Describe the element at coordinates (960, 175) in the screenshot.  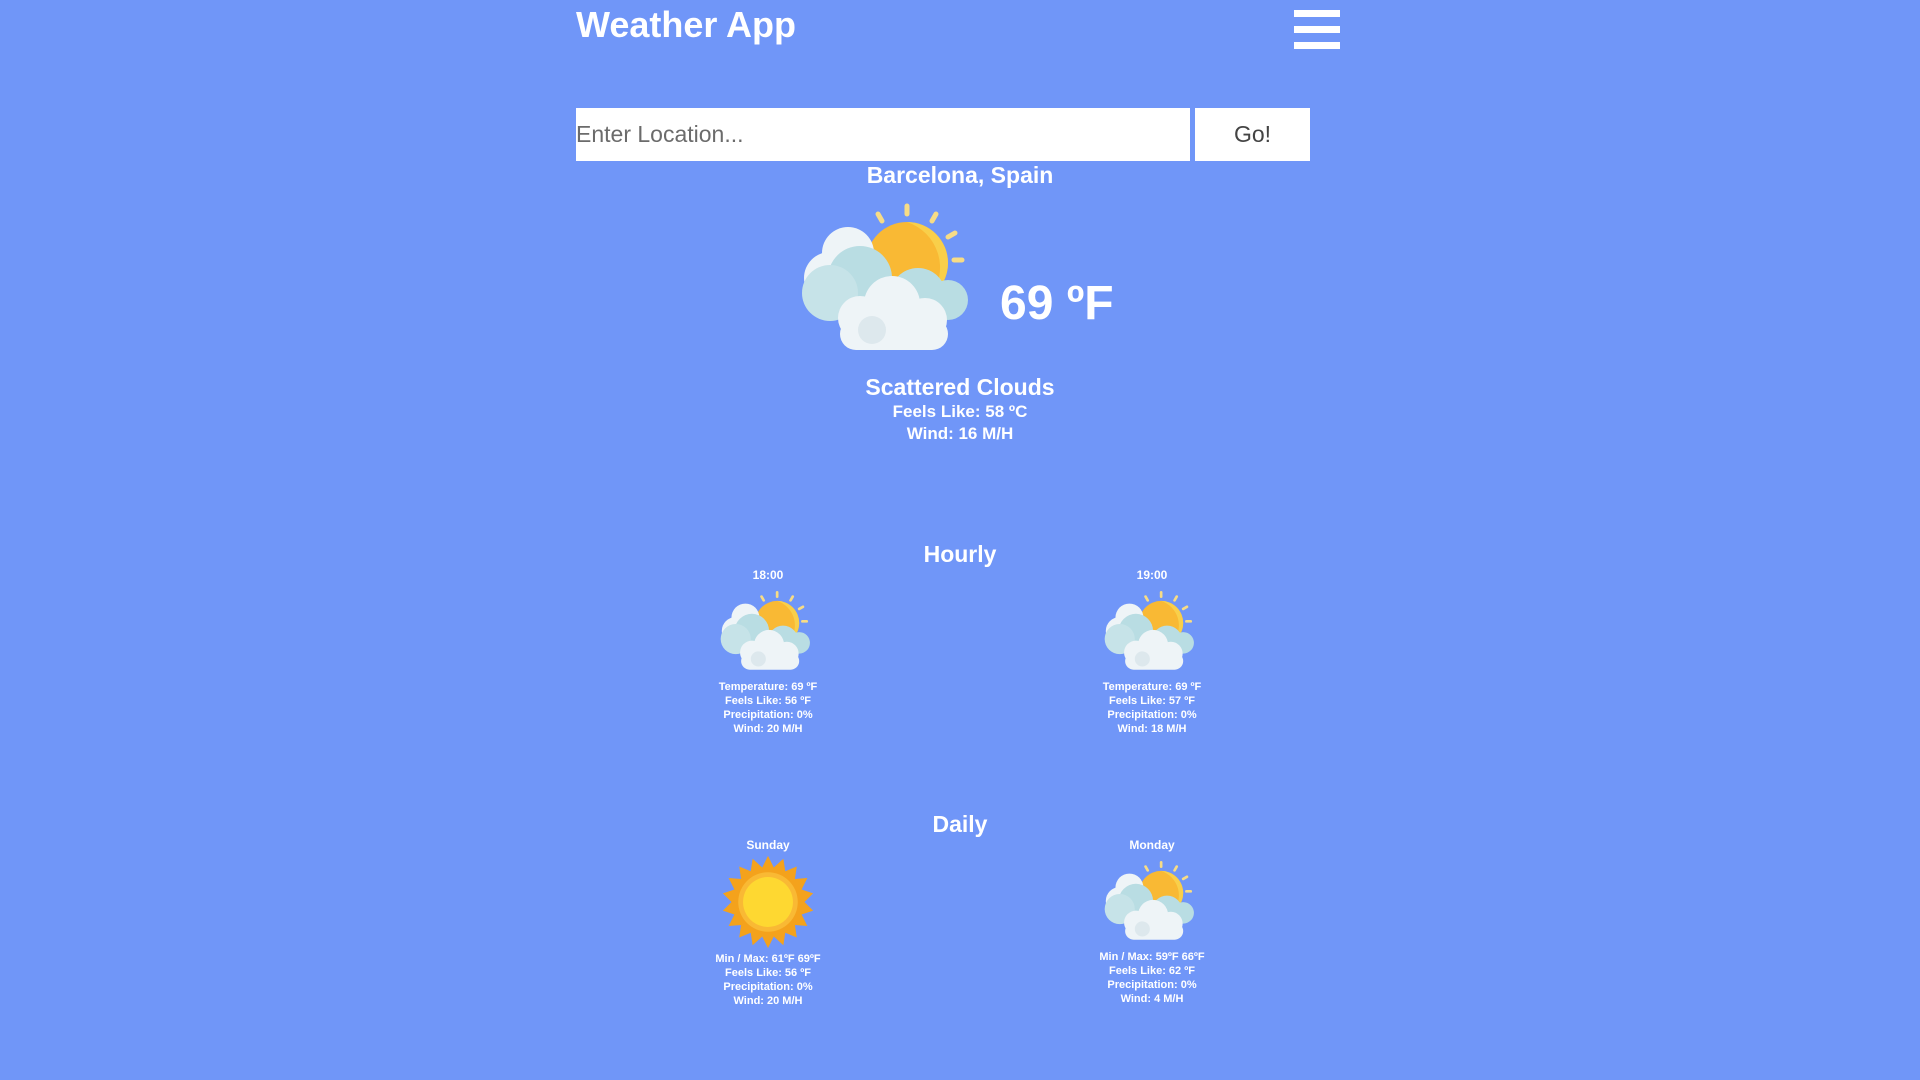
I see `location-name: Barcelona, Spain` at that location.